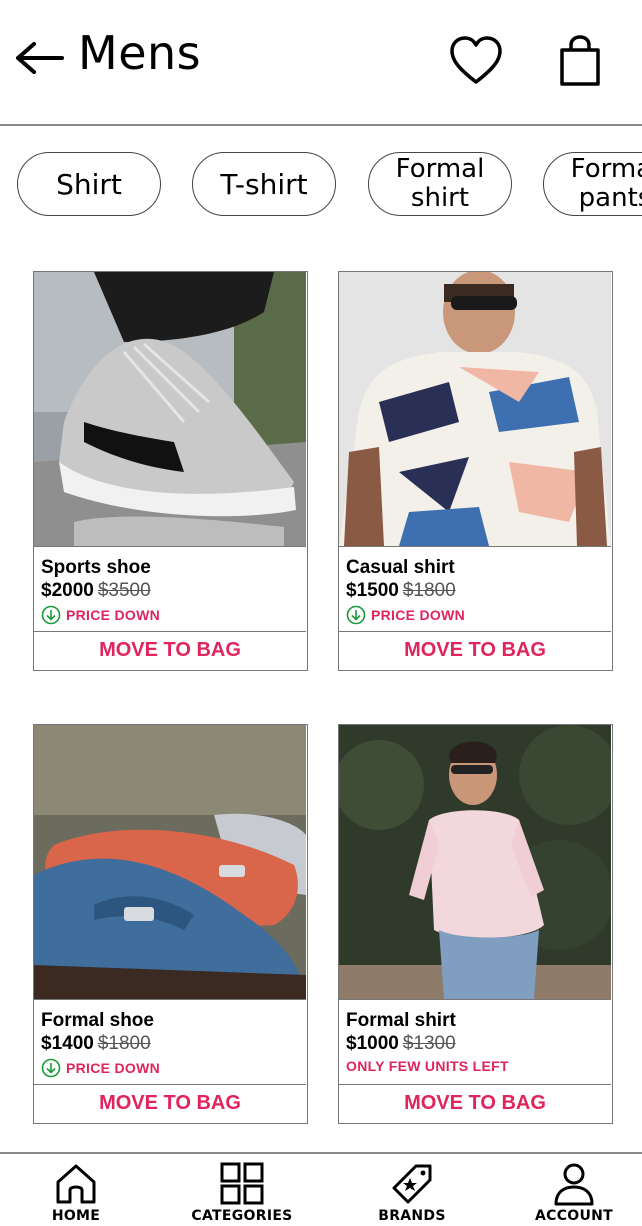 Image resolution: width=642 pixels, height=1226 pixels. I want to click on back-button, so click(39, 58).